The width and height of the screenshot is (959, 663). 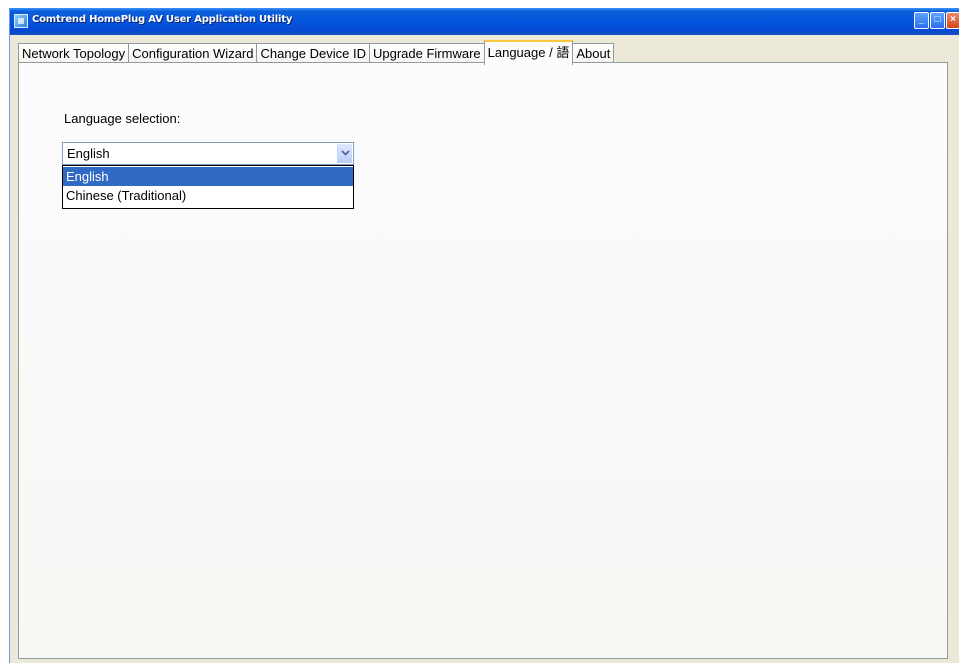 What do you see at coordinates (122, 118) in the screenshot?
I see `language-selection-label: Language selection:` at bounding box center [122, 118].